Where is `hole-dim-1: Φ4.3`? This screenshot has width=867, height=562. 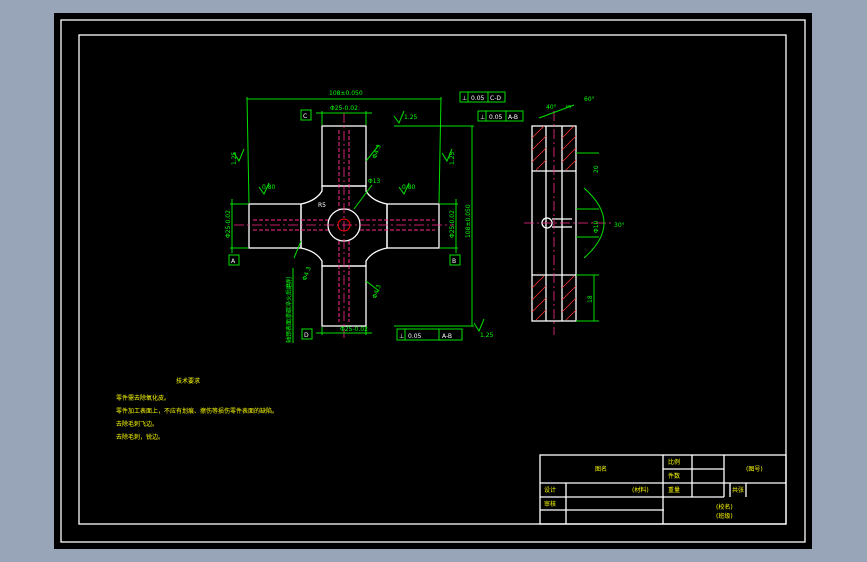 hole-dim-1: Φ4.3 is located at coordinates (377, 152).